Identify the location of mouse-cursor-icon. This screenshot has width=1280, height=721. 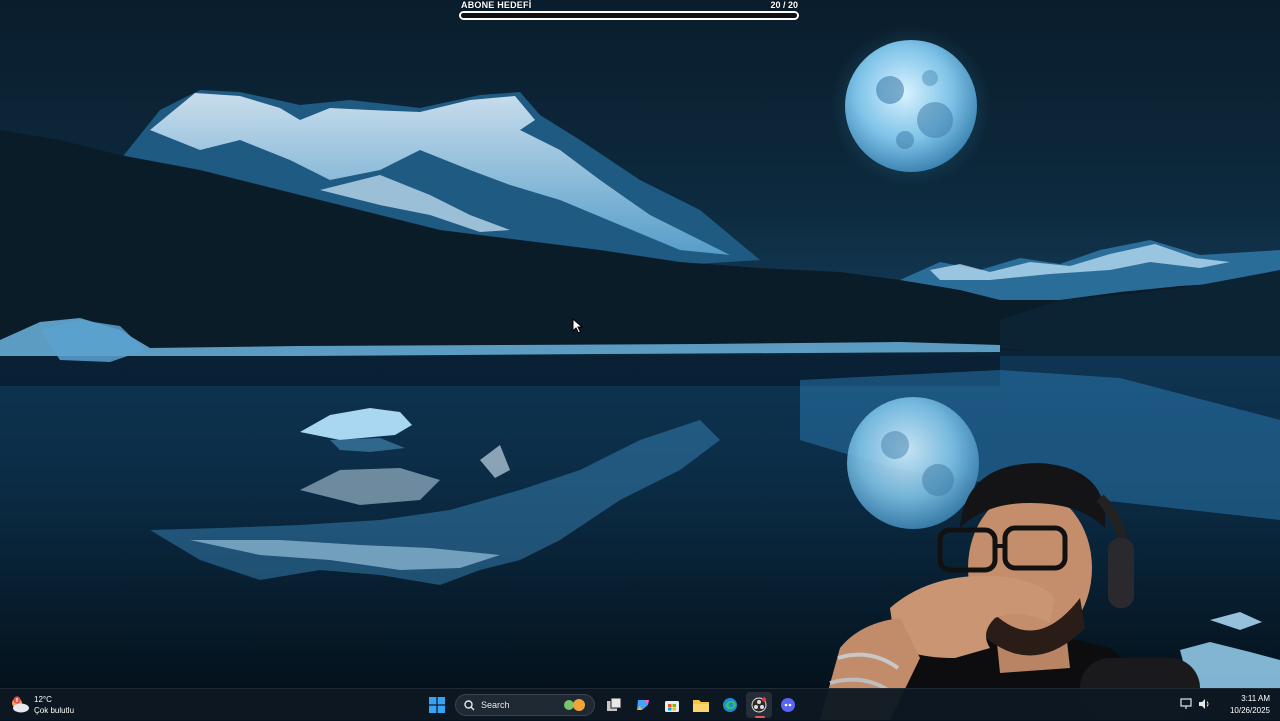
(578, 326).